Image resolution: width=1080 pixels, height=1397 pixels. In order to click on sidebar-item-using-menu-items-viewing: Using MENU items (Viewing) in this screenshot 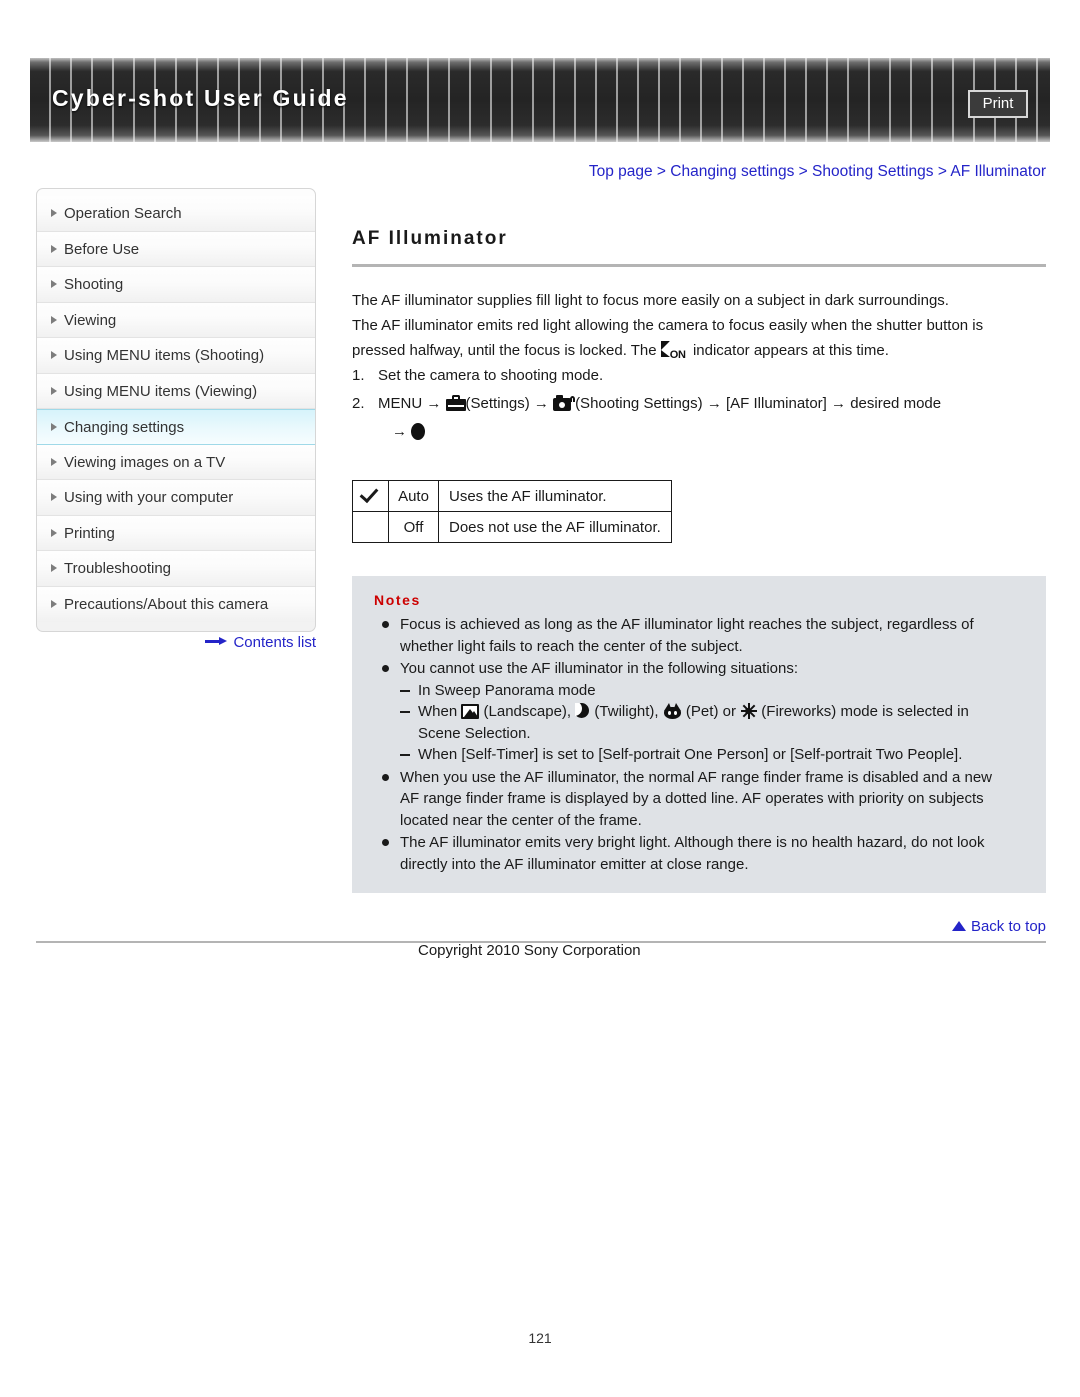, I will do `click(176, 391)`.